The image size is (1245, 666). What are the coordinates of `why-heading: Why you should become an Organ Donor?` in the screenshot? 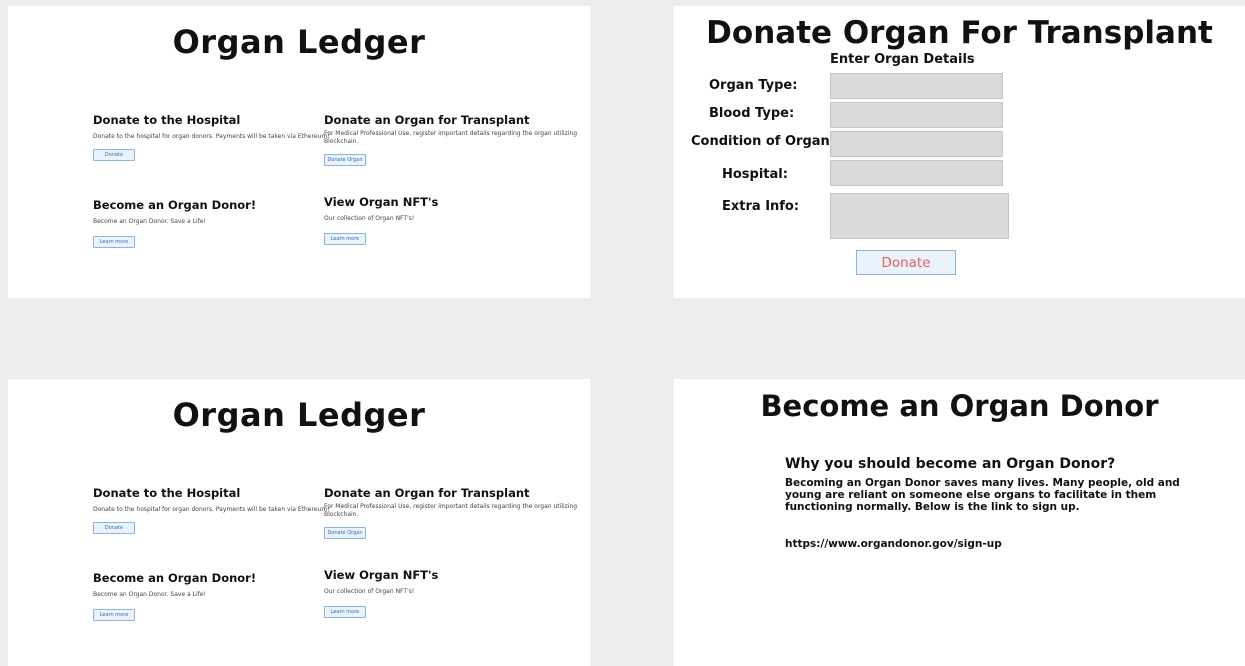 It's located at (950, 464).